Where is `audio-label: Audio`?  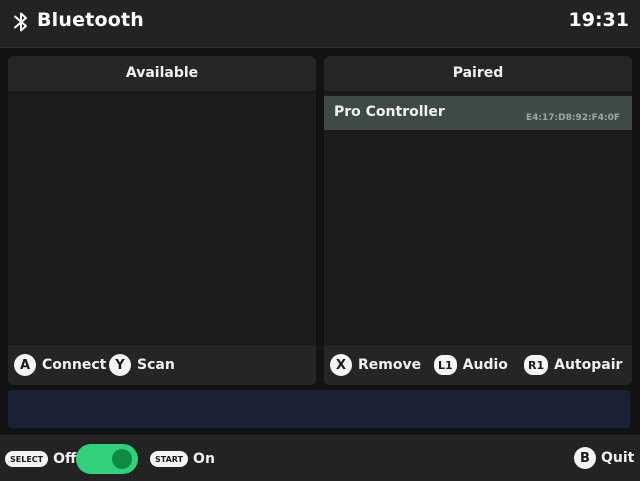 audio-label: Audio is located at coordinates (485, 365).